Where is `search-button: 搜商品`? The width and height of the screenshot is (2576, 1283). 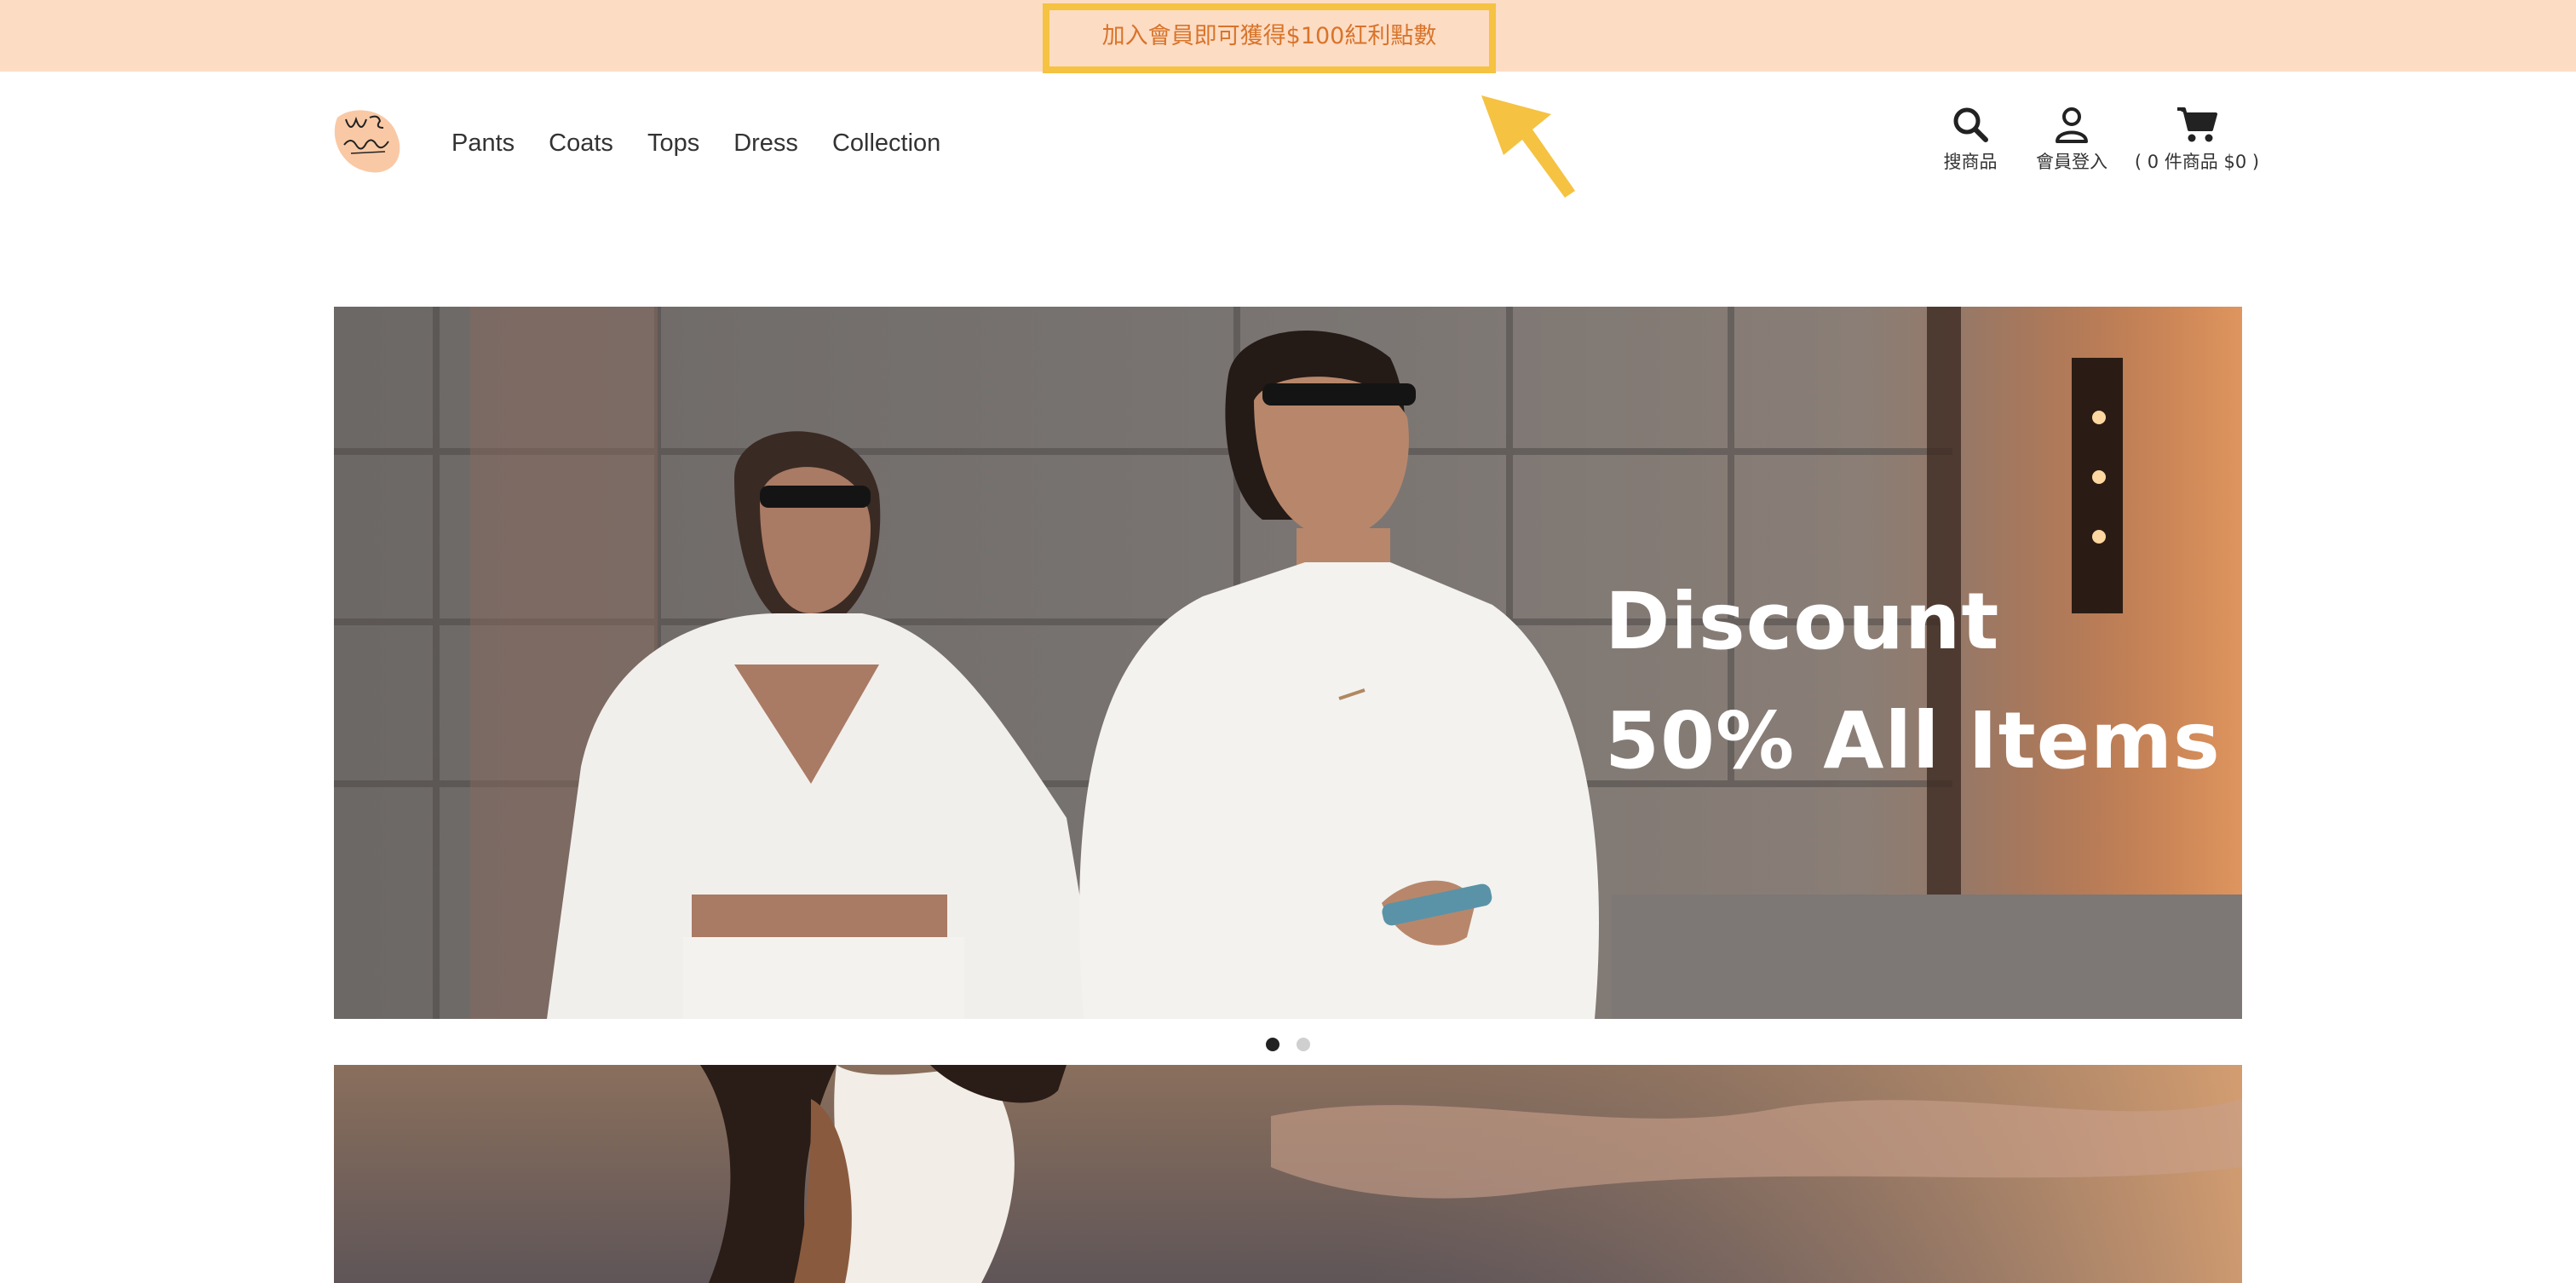
search-button: 搜商品 is located at coordinates (1971, 140).